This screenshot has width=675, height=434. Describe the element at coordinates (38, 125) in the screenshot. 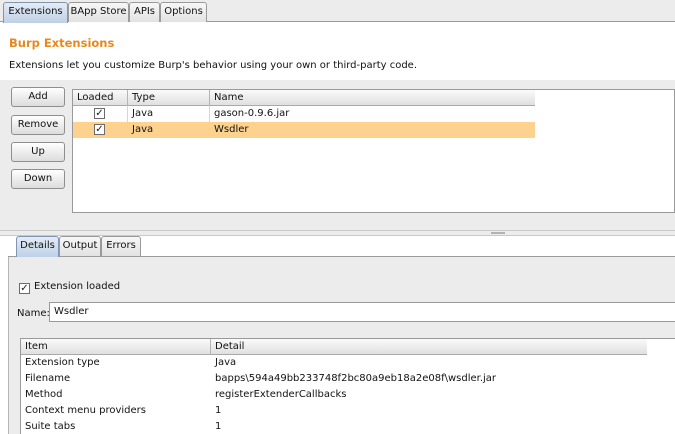

I see `remove-button: Remove` at that location.